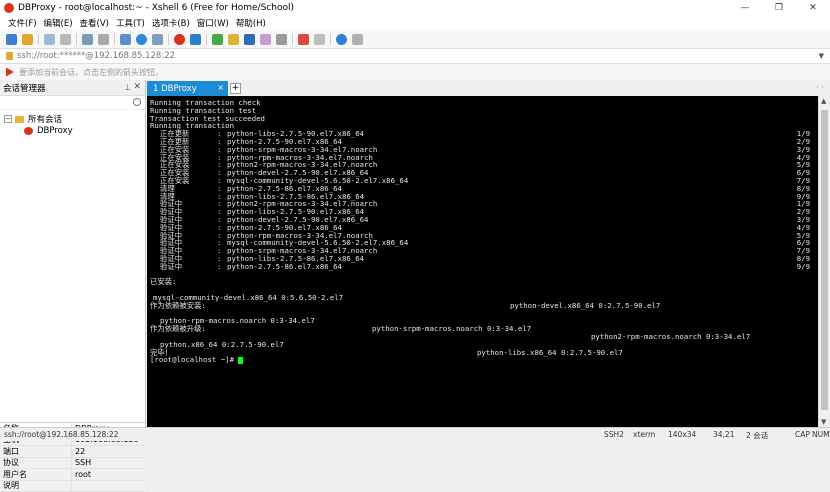 The image size is (830, 492). I want to click on session-tab-bar: 1 DBProxy × + ‹ ›, so click(488, 88).